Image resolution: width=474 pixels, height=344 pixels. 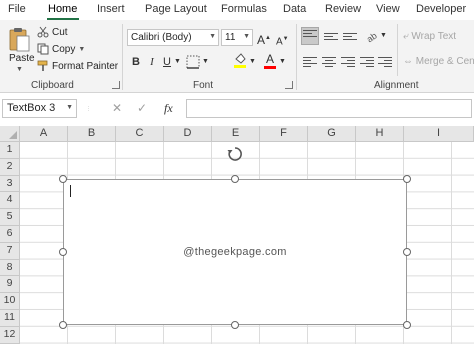 I want to click on resize-handle-bottom-right, so click(x=407, y=325).